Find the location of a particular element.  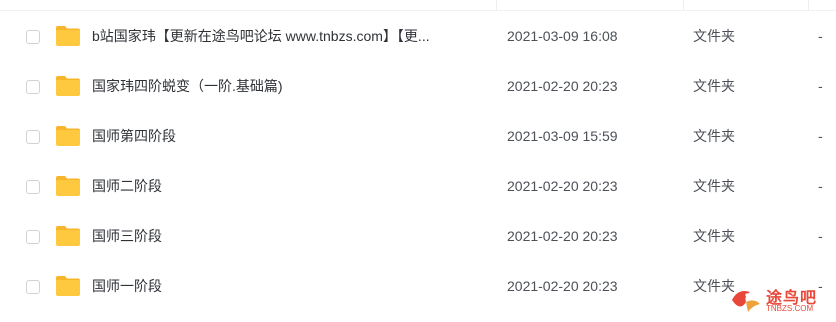

bird-logo-icon is located at coordinates (746, 301).